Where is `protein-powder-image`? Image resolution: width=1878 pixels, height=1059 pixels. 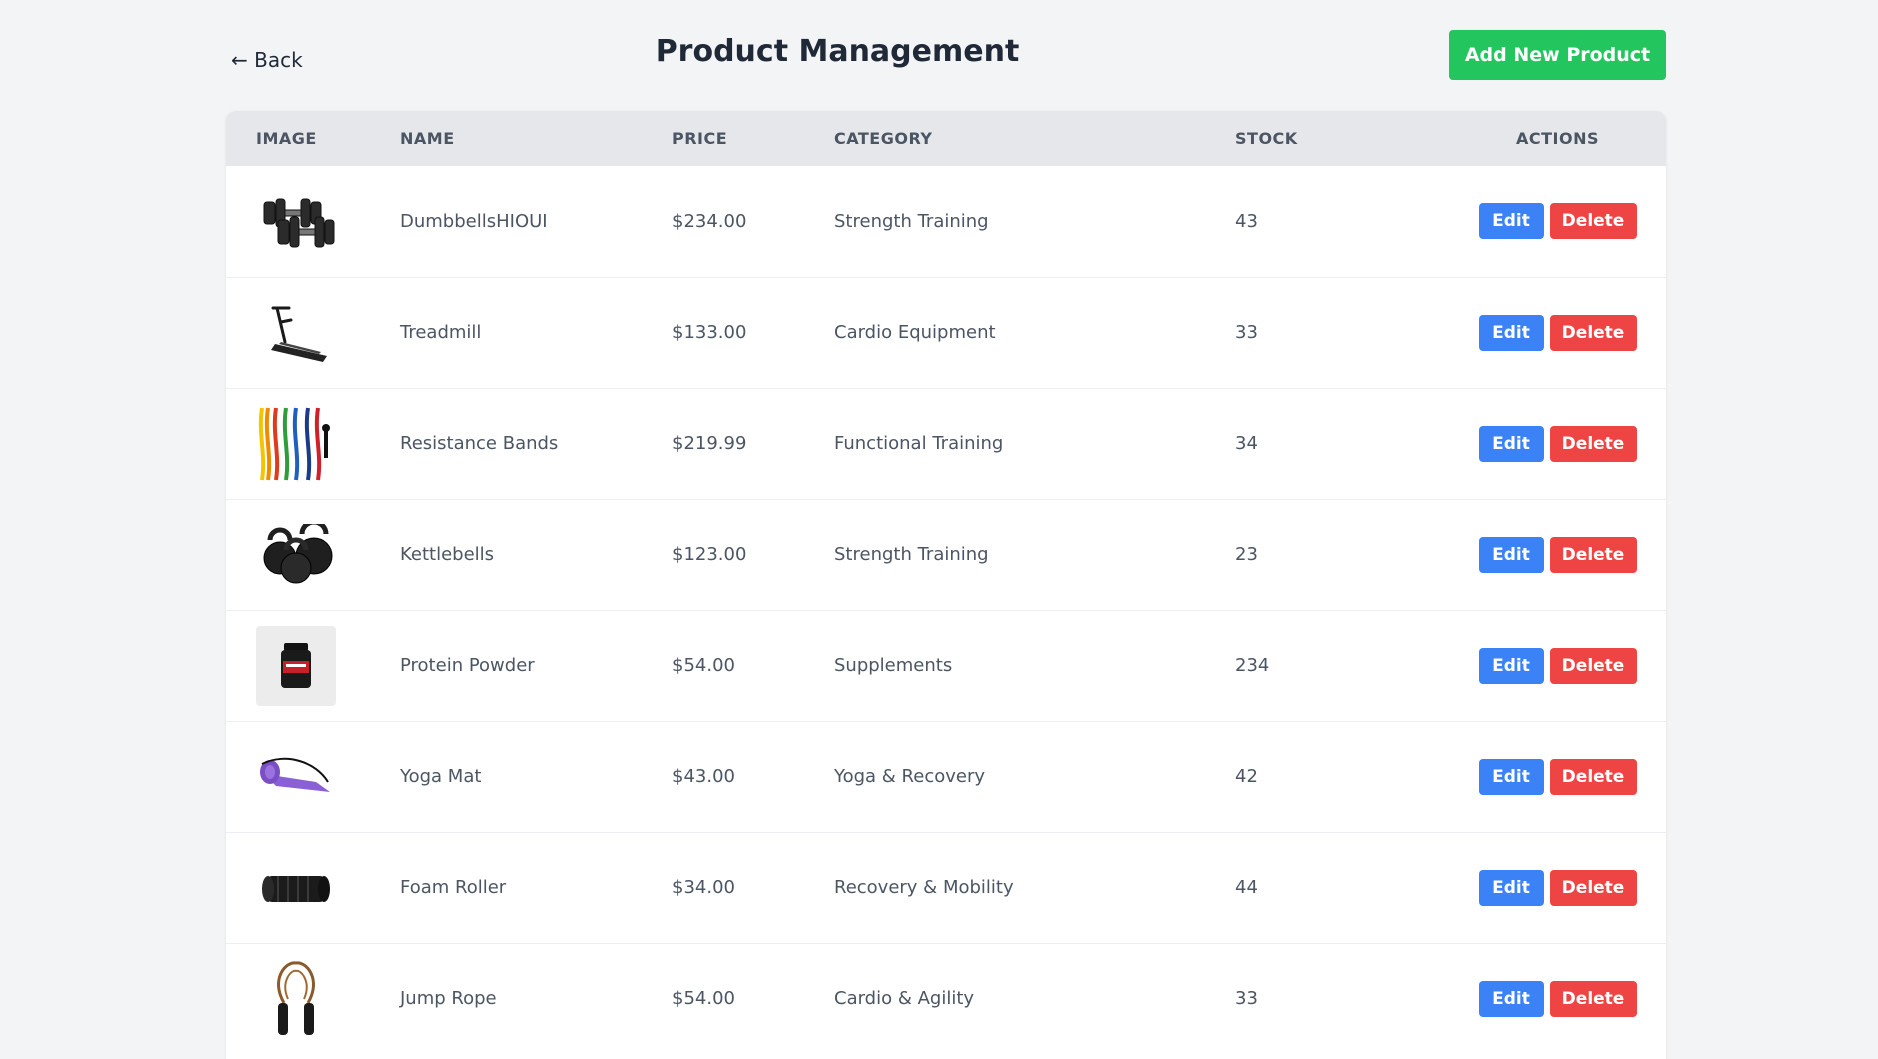 protein-powder-image is located at coordinates (296, 665).